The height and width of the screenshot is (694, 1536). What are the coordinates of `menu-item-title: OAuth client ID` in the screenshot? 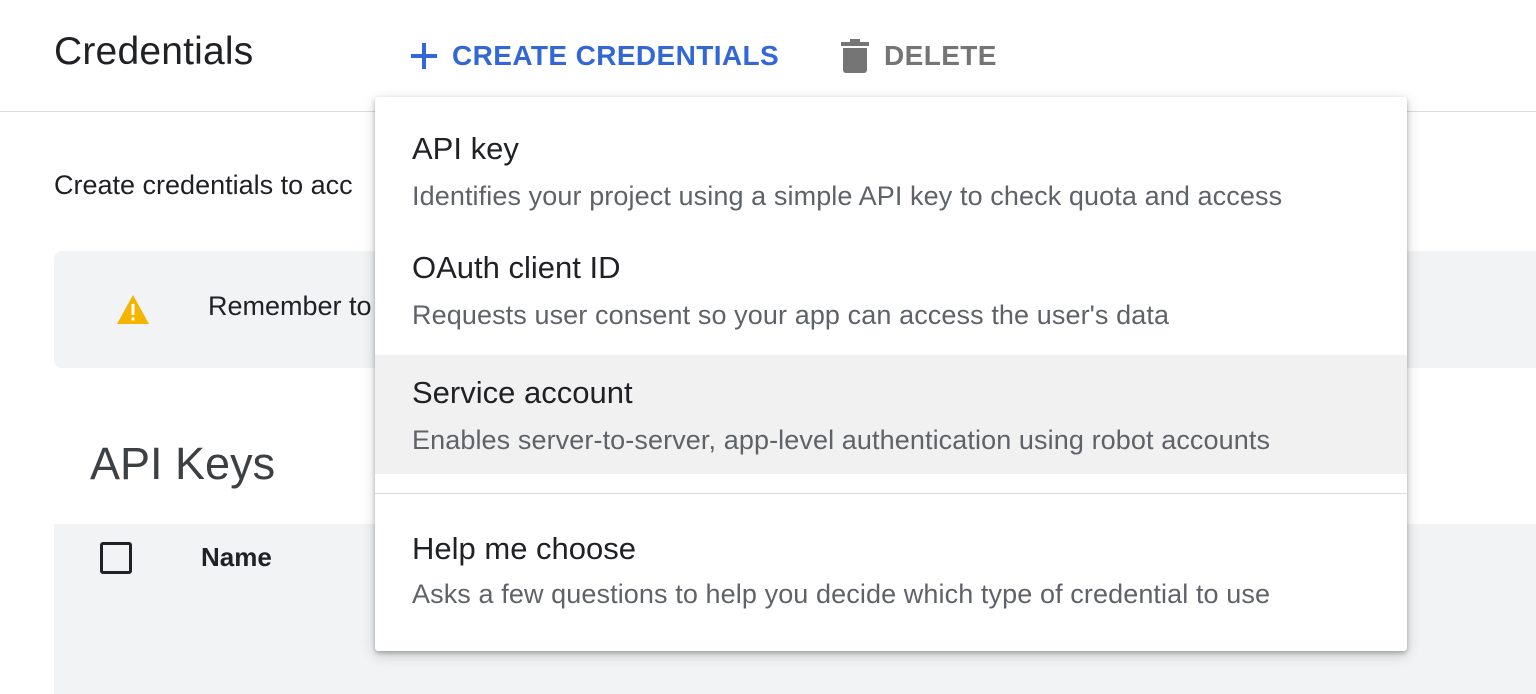 It's located at (516, 267).